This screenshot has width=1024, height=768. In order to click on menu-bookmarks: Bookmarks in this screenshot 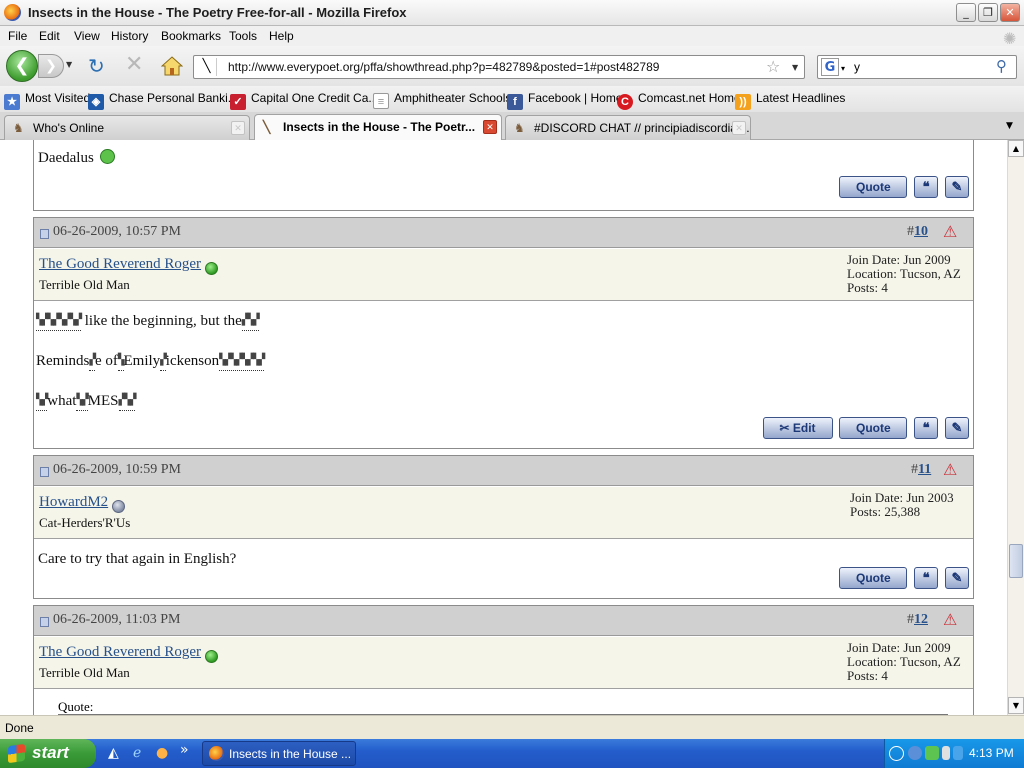, I will do `click(191, 36)`.